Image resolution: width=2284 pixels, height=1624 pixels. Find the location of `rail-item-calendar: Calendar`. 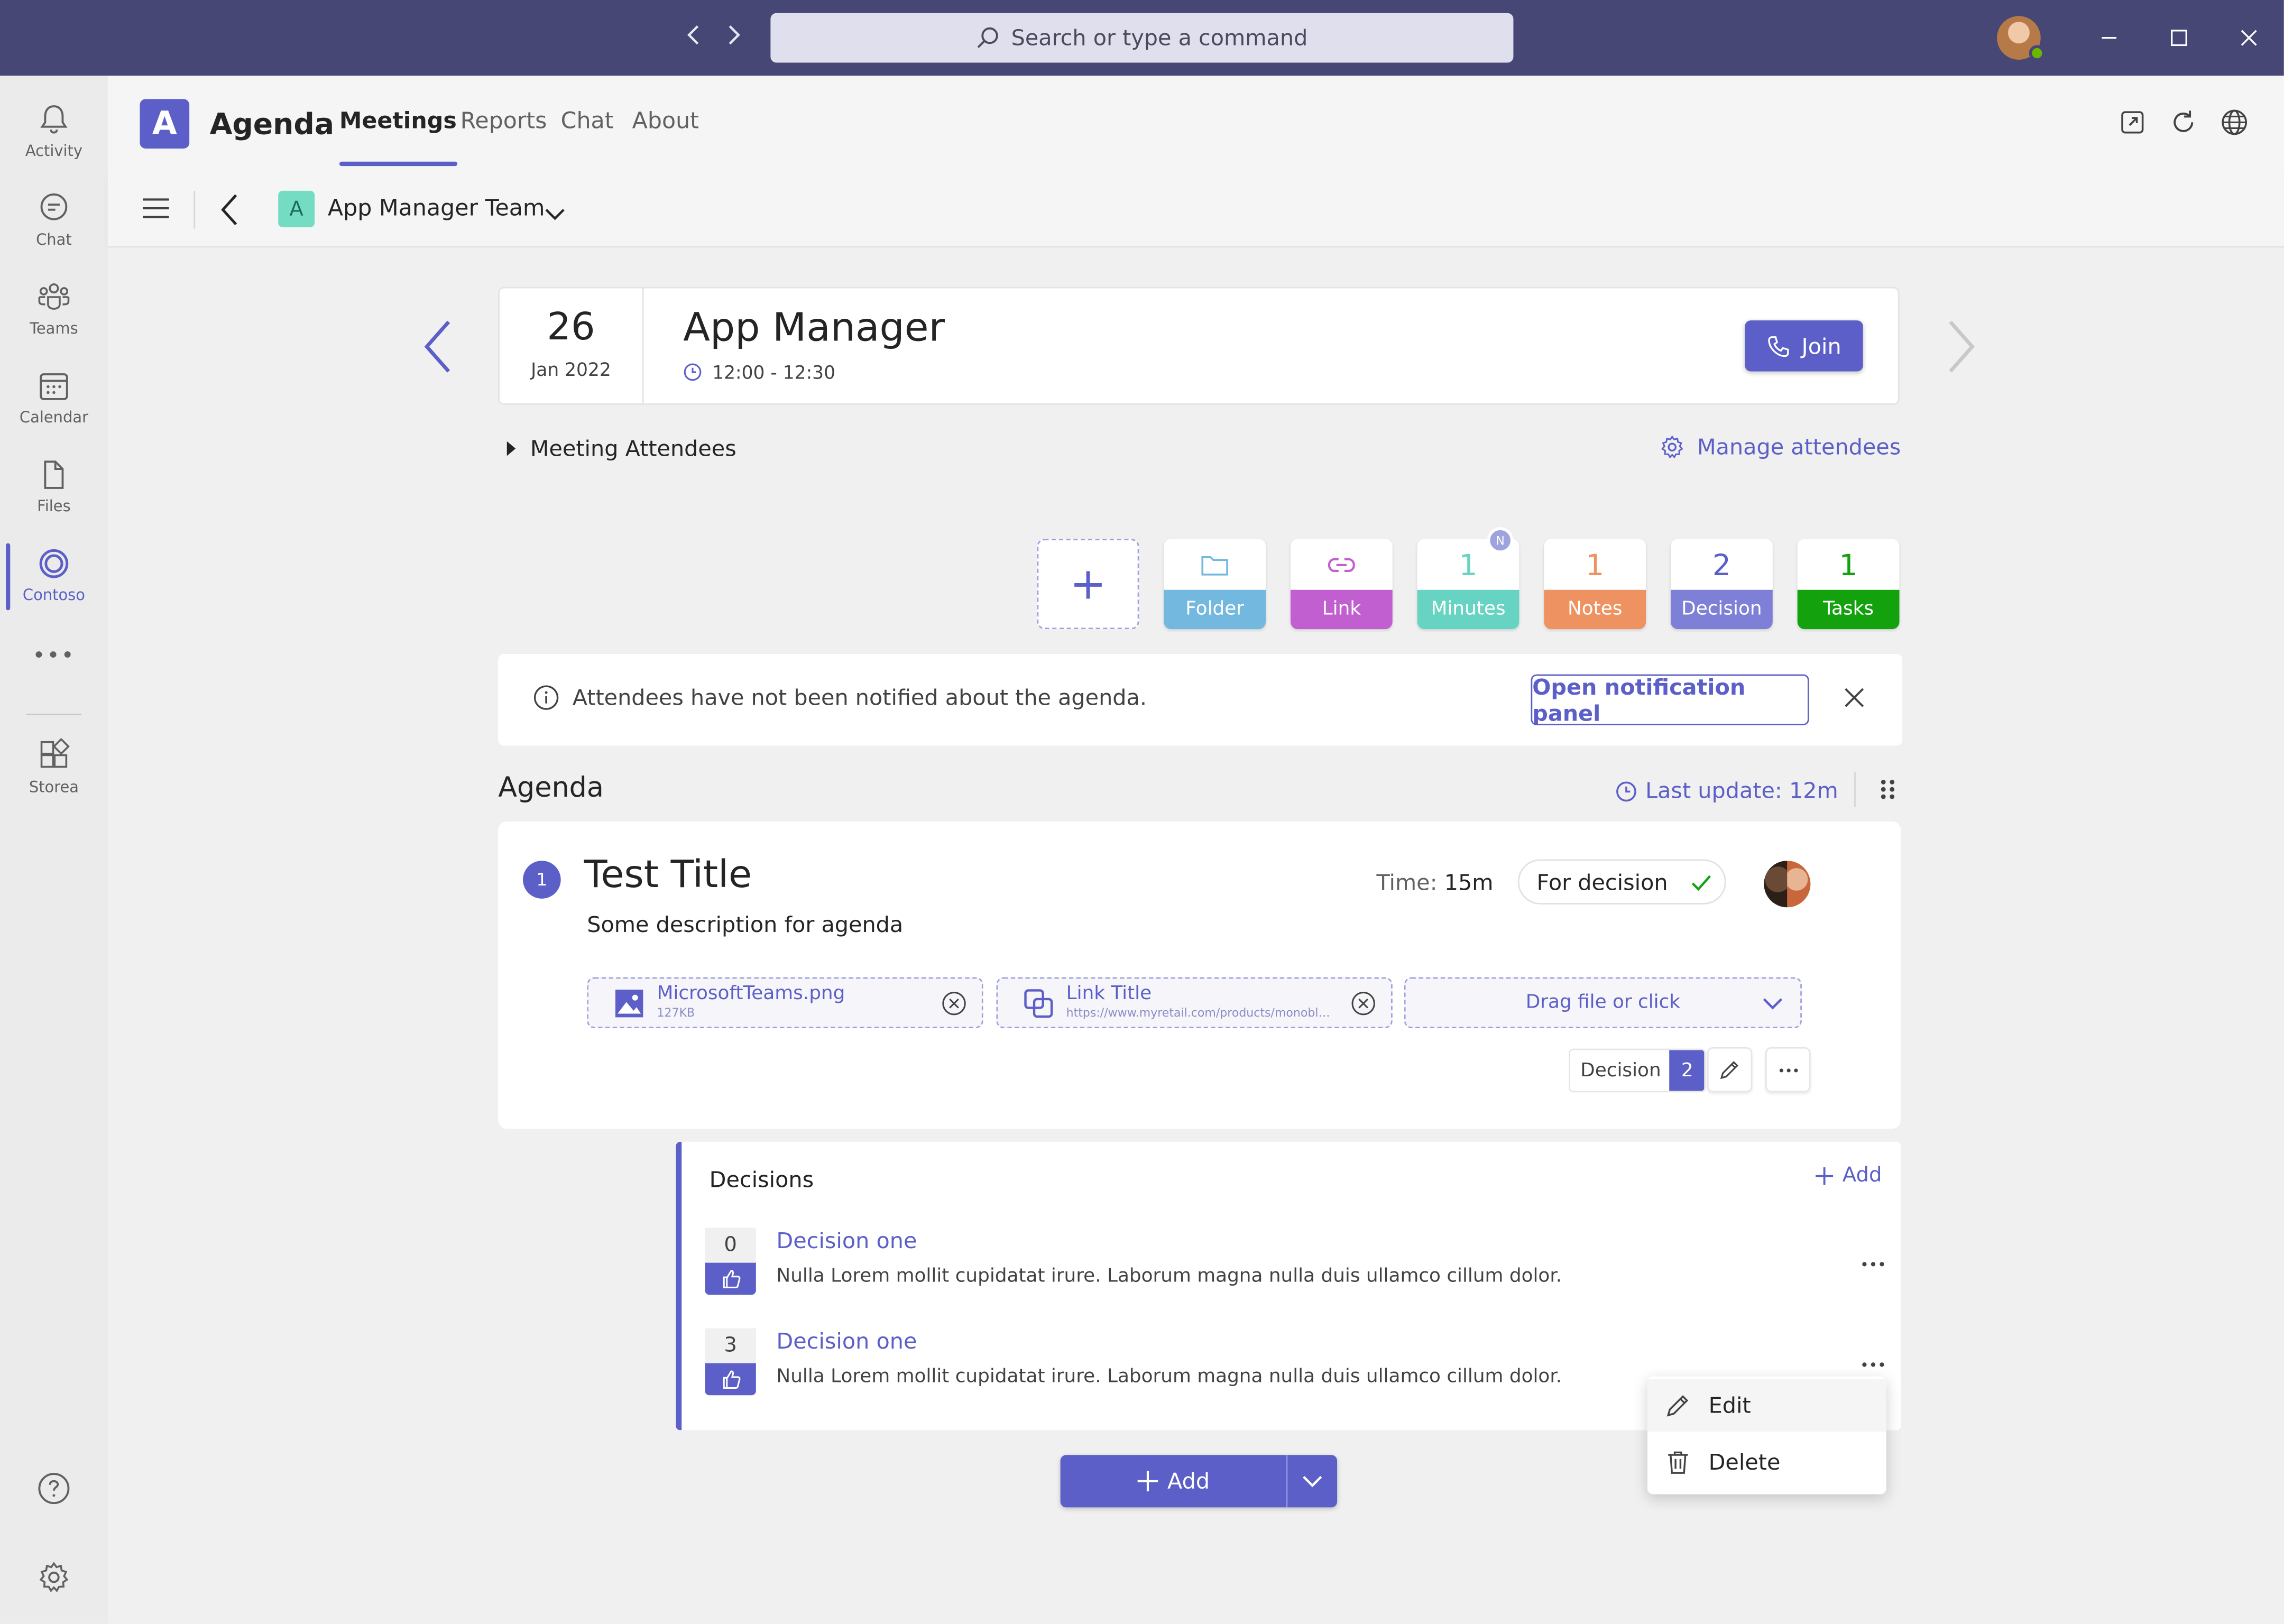

rail-item-calendar: Calendar is located at coordinates (54, 397).